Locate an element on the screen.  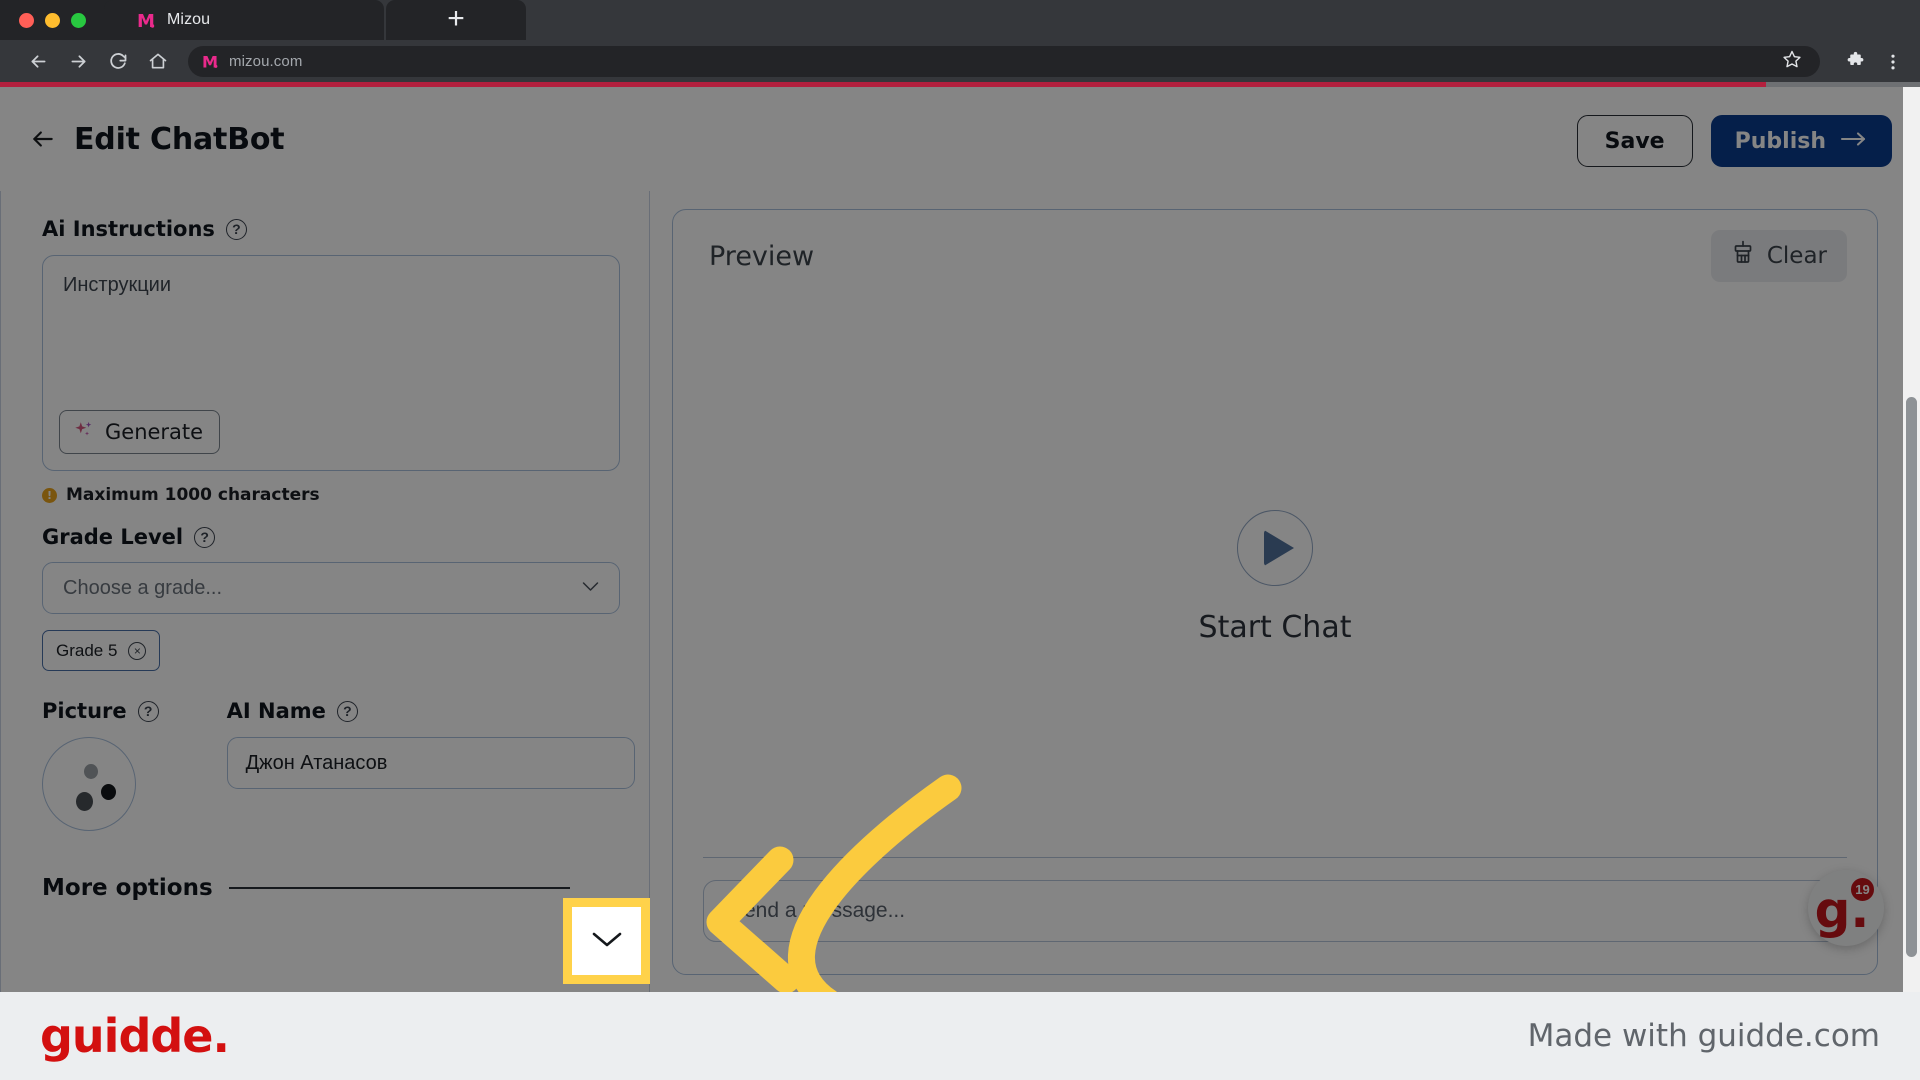
generate-button-label: Generate is located at coordinates (154, 432).